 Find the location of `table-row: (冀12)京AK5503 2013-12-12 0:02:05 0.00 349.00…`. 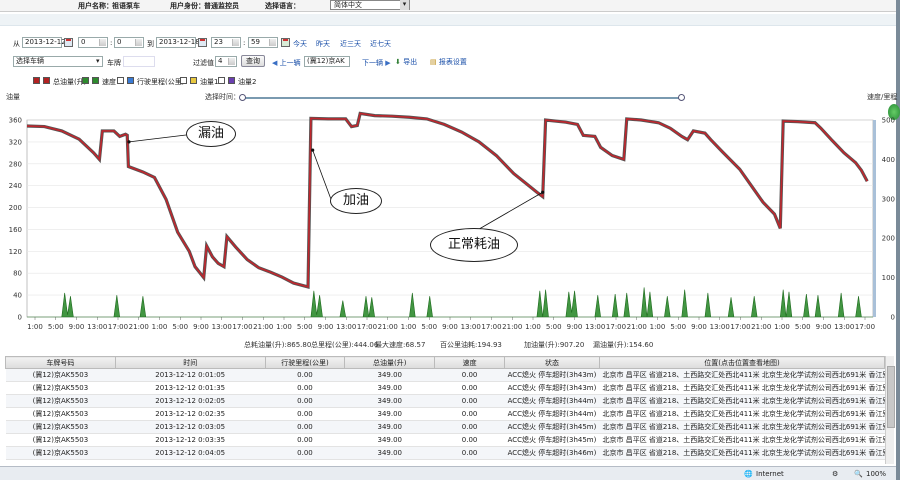

table-row: (冀12)京AK5503 2013-12-12 0:02:05 0.00 349.00… is located at coordinates (445, 401).